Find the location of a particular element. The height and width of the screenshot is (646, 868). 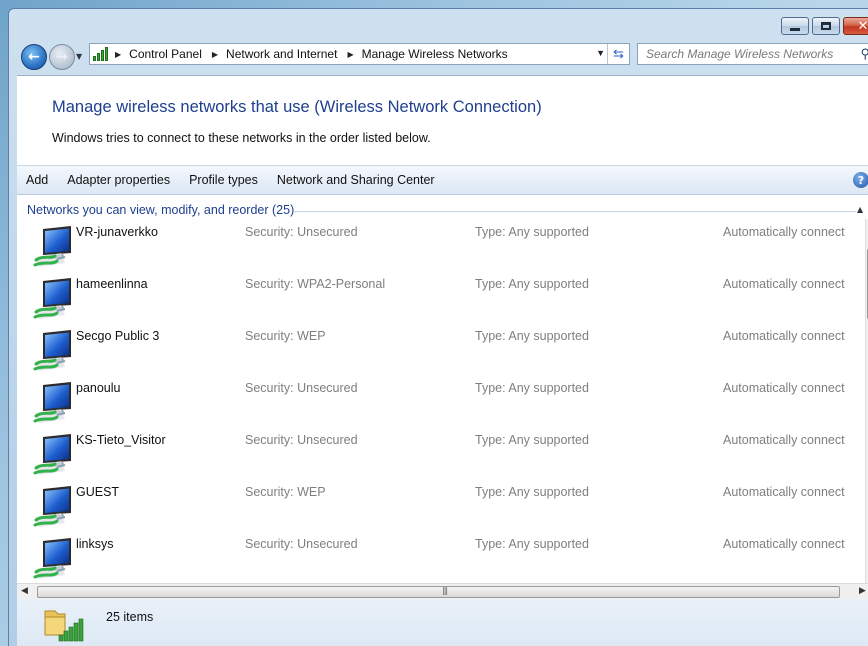

network-name: VR-junaverkko is located at coordinates (117, 232).